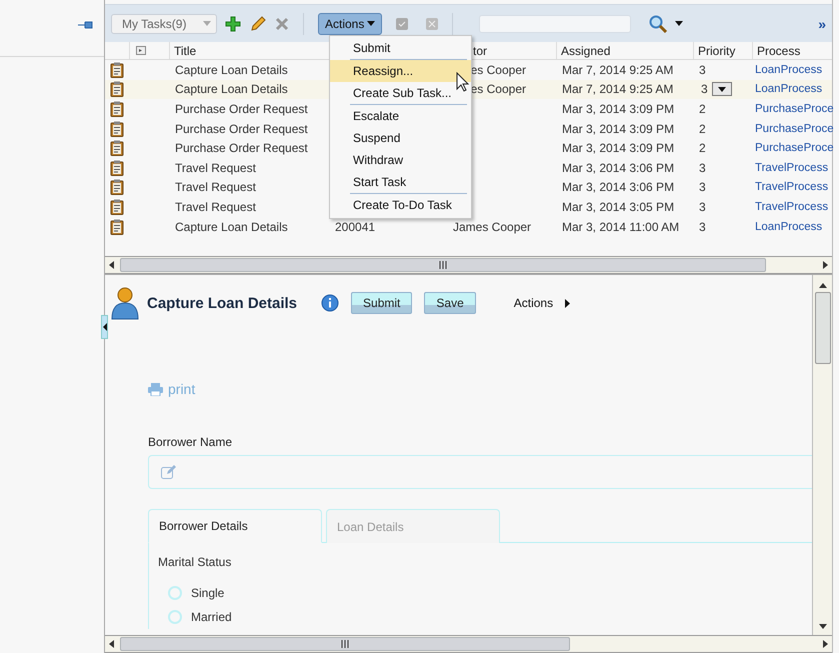 The width and height of the screenshot is (839, 653). What do you see at coordinates (350, 23) in the screenshot?
I see `actions-button: Actions` at bounding box center [350, 23].